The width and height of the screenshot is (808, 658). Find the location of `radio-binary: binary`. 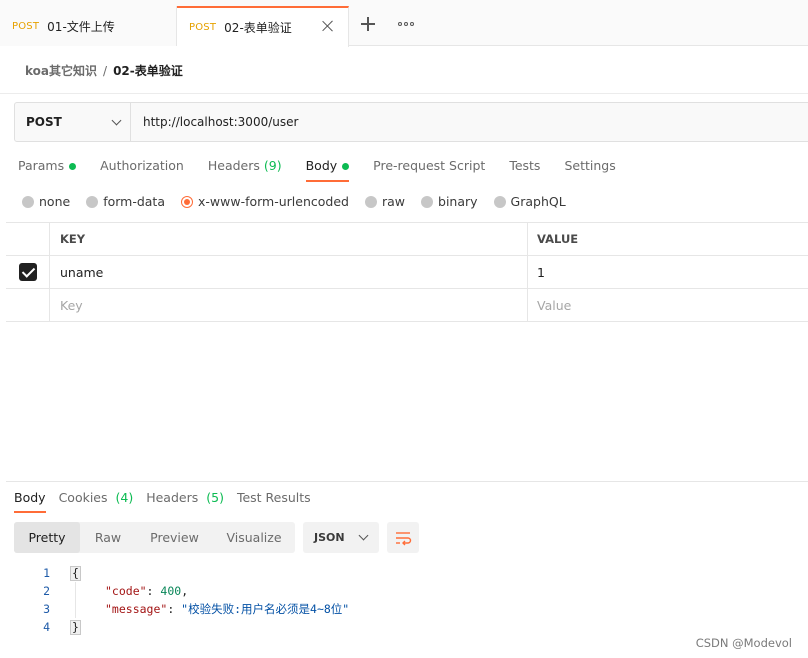

radio-binary: binary is located at coordinates (449, 201).